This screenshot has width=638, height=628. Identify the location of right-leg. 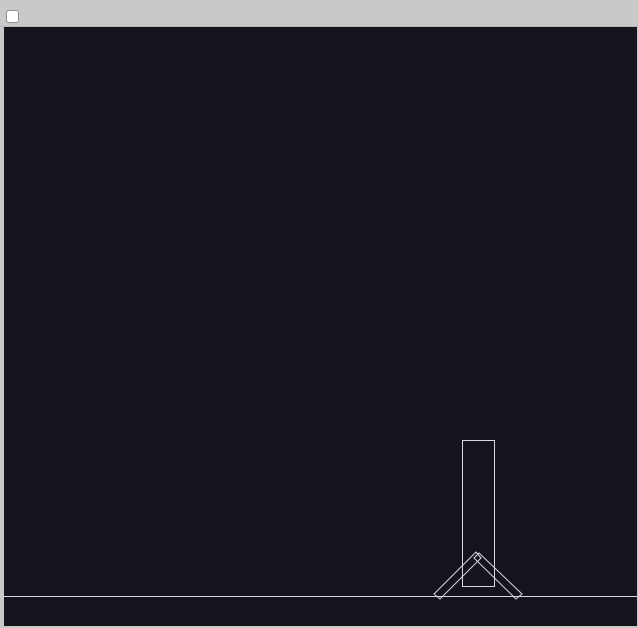
(498, 576).